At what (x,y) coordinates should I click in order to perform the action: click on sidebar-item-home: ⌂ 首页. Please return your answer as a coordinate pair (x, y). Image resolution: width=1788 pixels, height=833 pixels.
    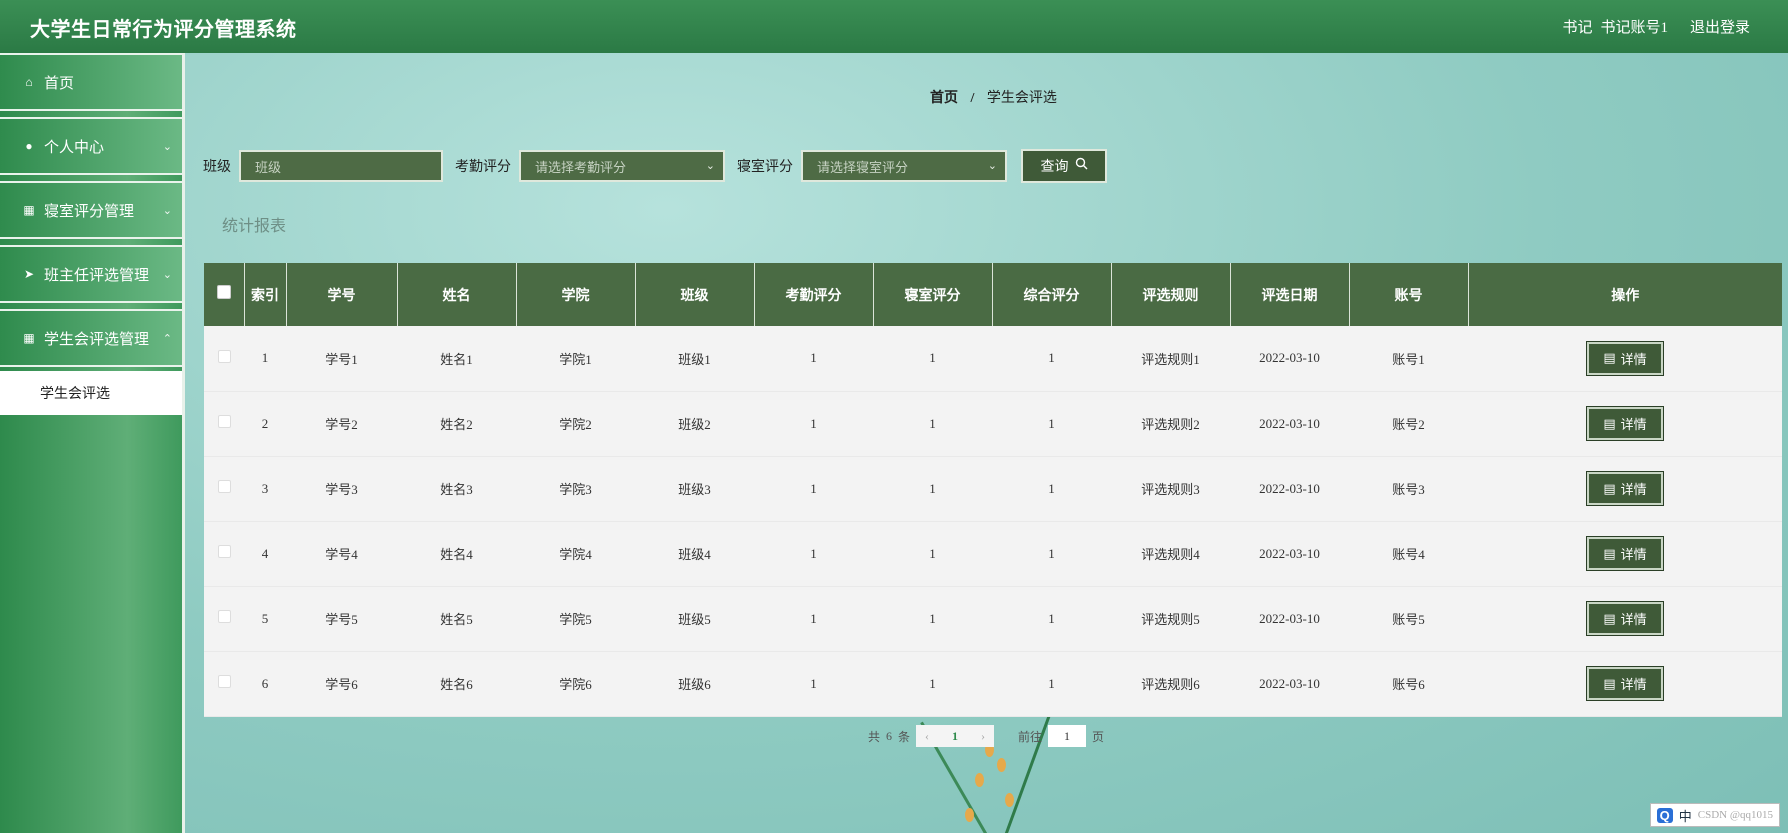
    Looking at the image, I should click on (91, 82).